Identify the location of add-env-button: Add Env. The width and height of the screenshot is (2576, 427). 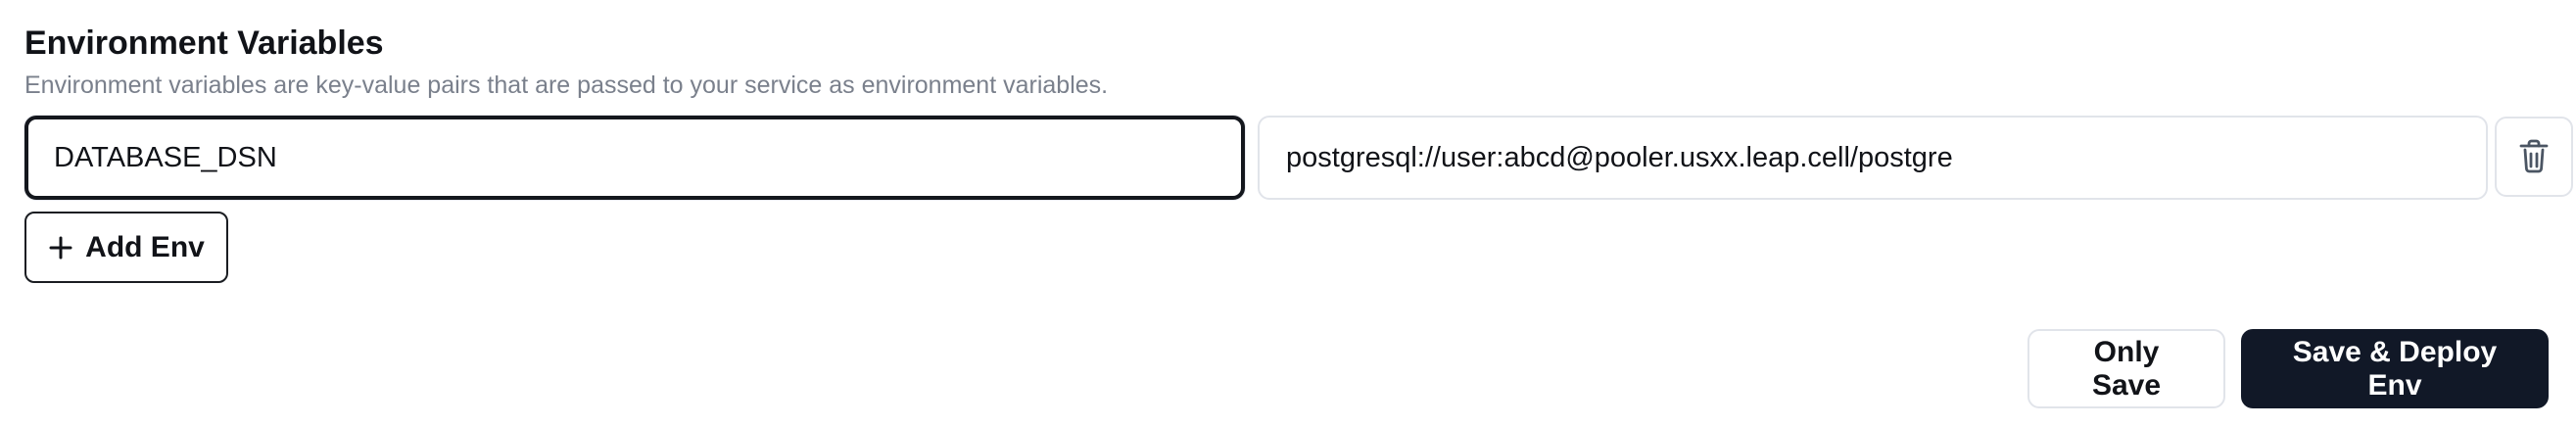
(126, 247).